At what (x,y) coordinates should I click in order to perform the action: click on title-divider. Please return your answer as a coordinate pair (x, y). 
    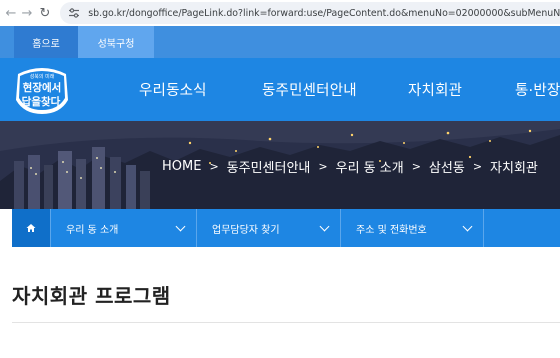
    Looking at the image, I should click on (286, 322).